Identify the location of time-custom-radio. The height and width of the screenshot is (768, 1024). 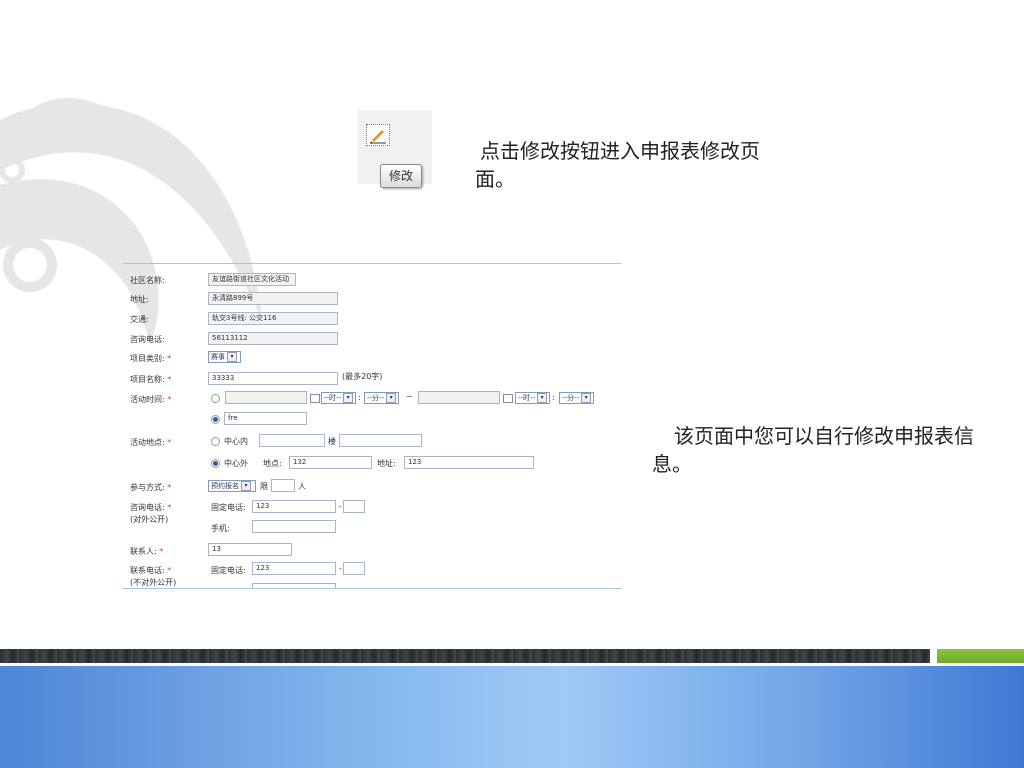
(215, 419).